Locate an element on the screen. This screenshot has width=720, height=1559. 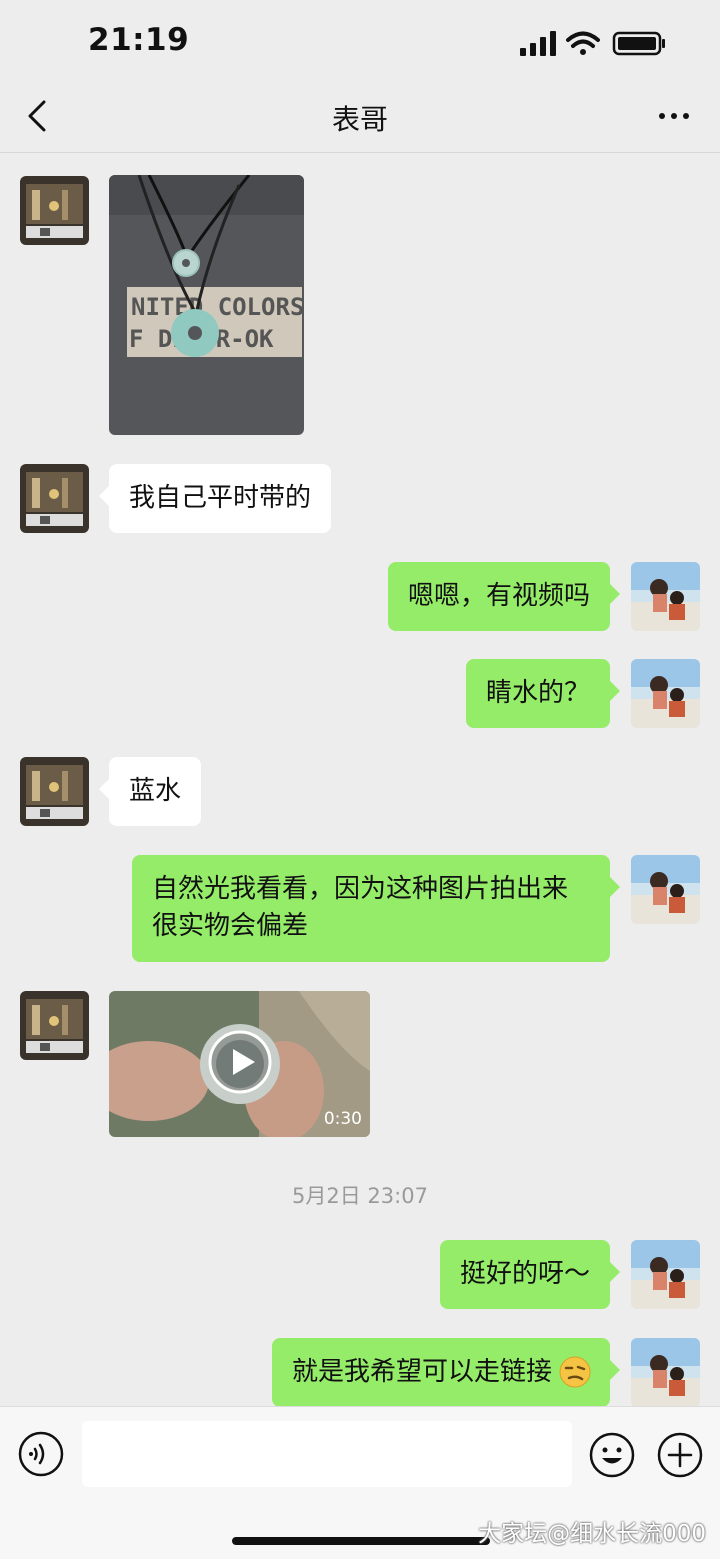
play-icon is located at coordinates (240, 1062).